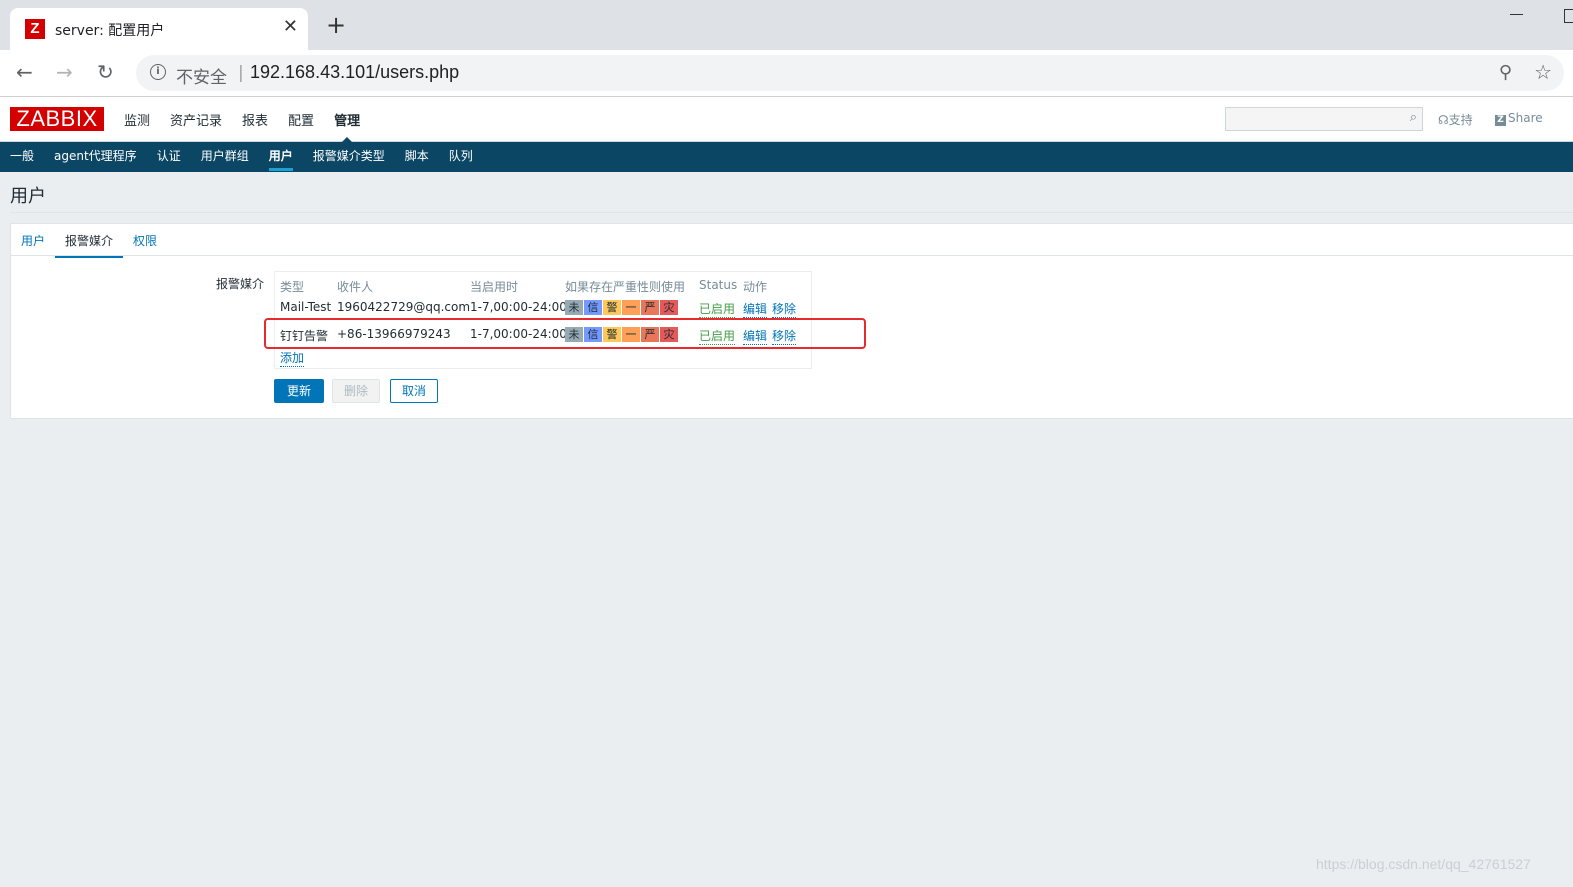 The height and width of the screenshot is (887, 1573). I want to click on page-title: 用户, so click(28, 196).